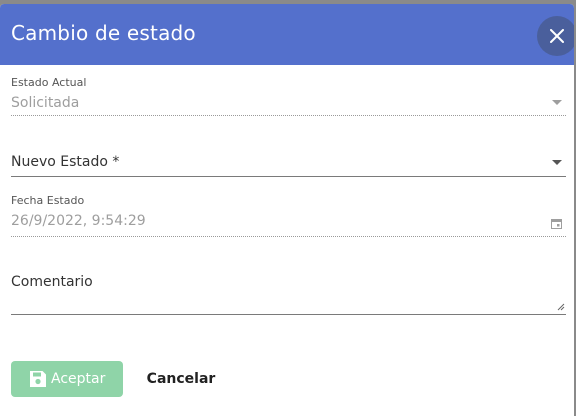 This screenshot has height=416, width=576. I want to click on comentario-textarea: Comentario, so click(288, 291).